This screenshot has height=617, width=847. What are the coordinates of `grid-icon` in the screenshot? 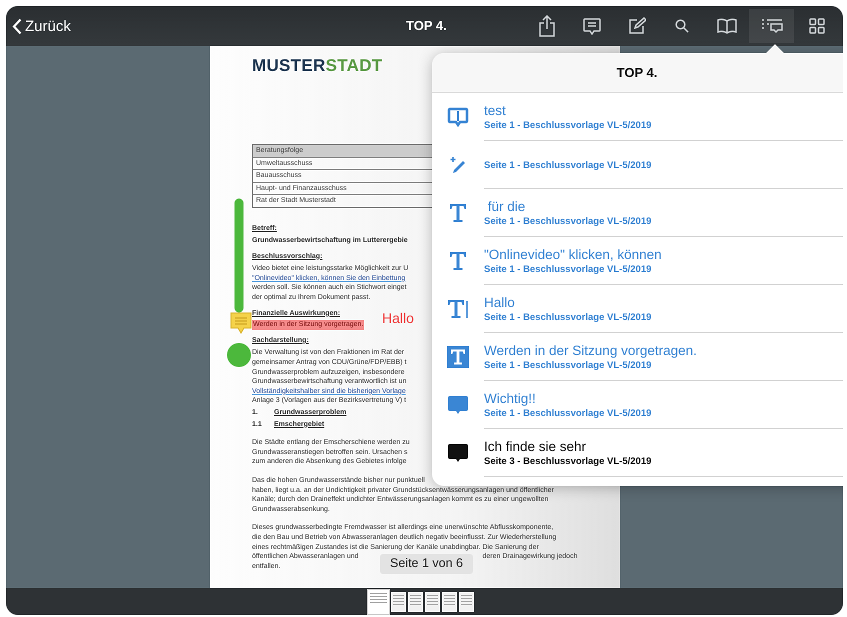 It's located at (816, 26).